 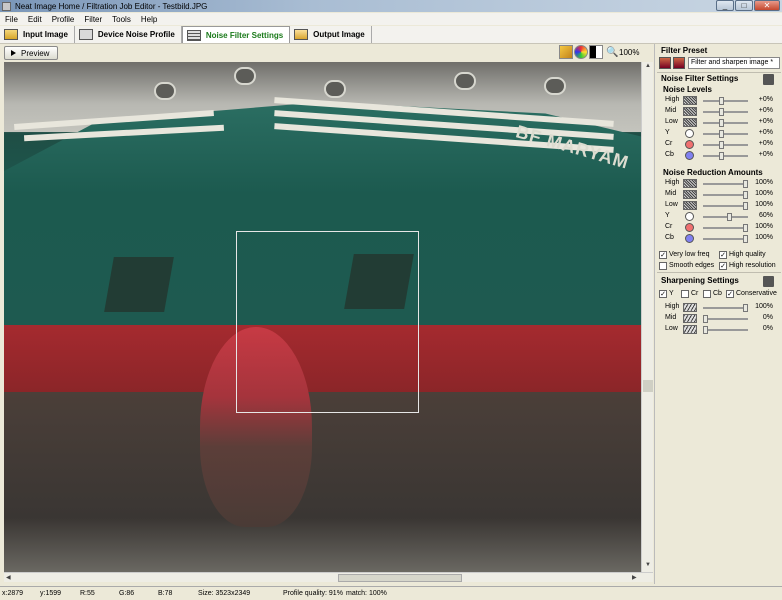 What do you see at coordinates (671, 293) in the screenshot?
I see `channel-label: Y` at bounding box center [671, 293].